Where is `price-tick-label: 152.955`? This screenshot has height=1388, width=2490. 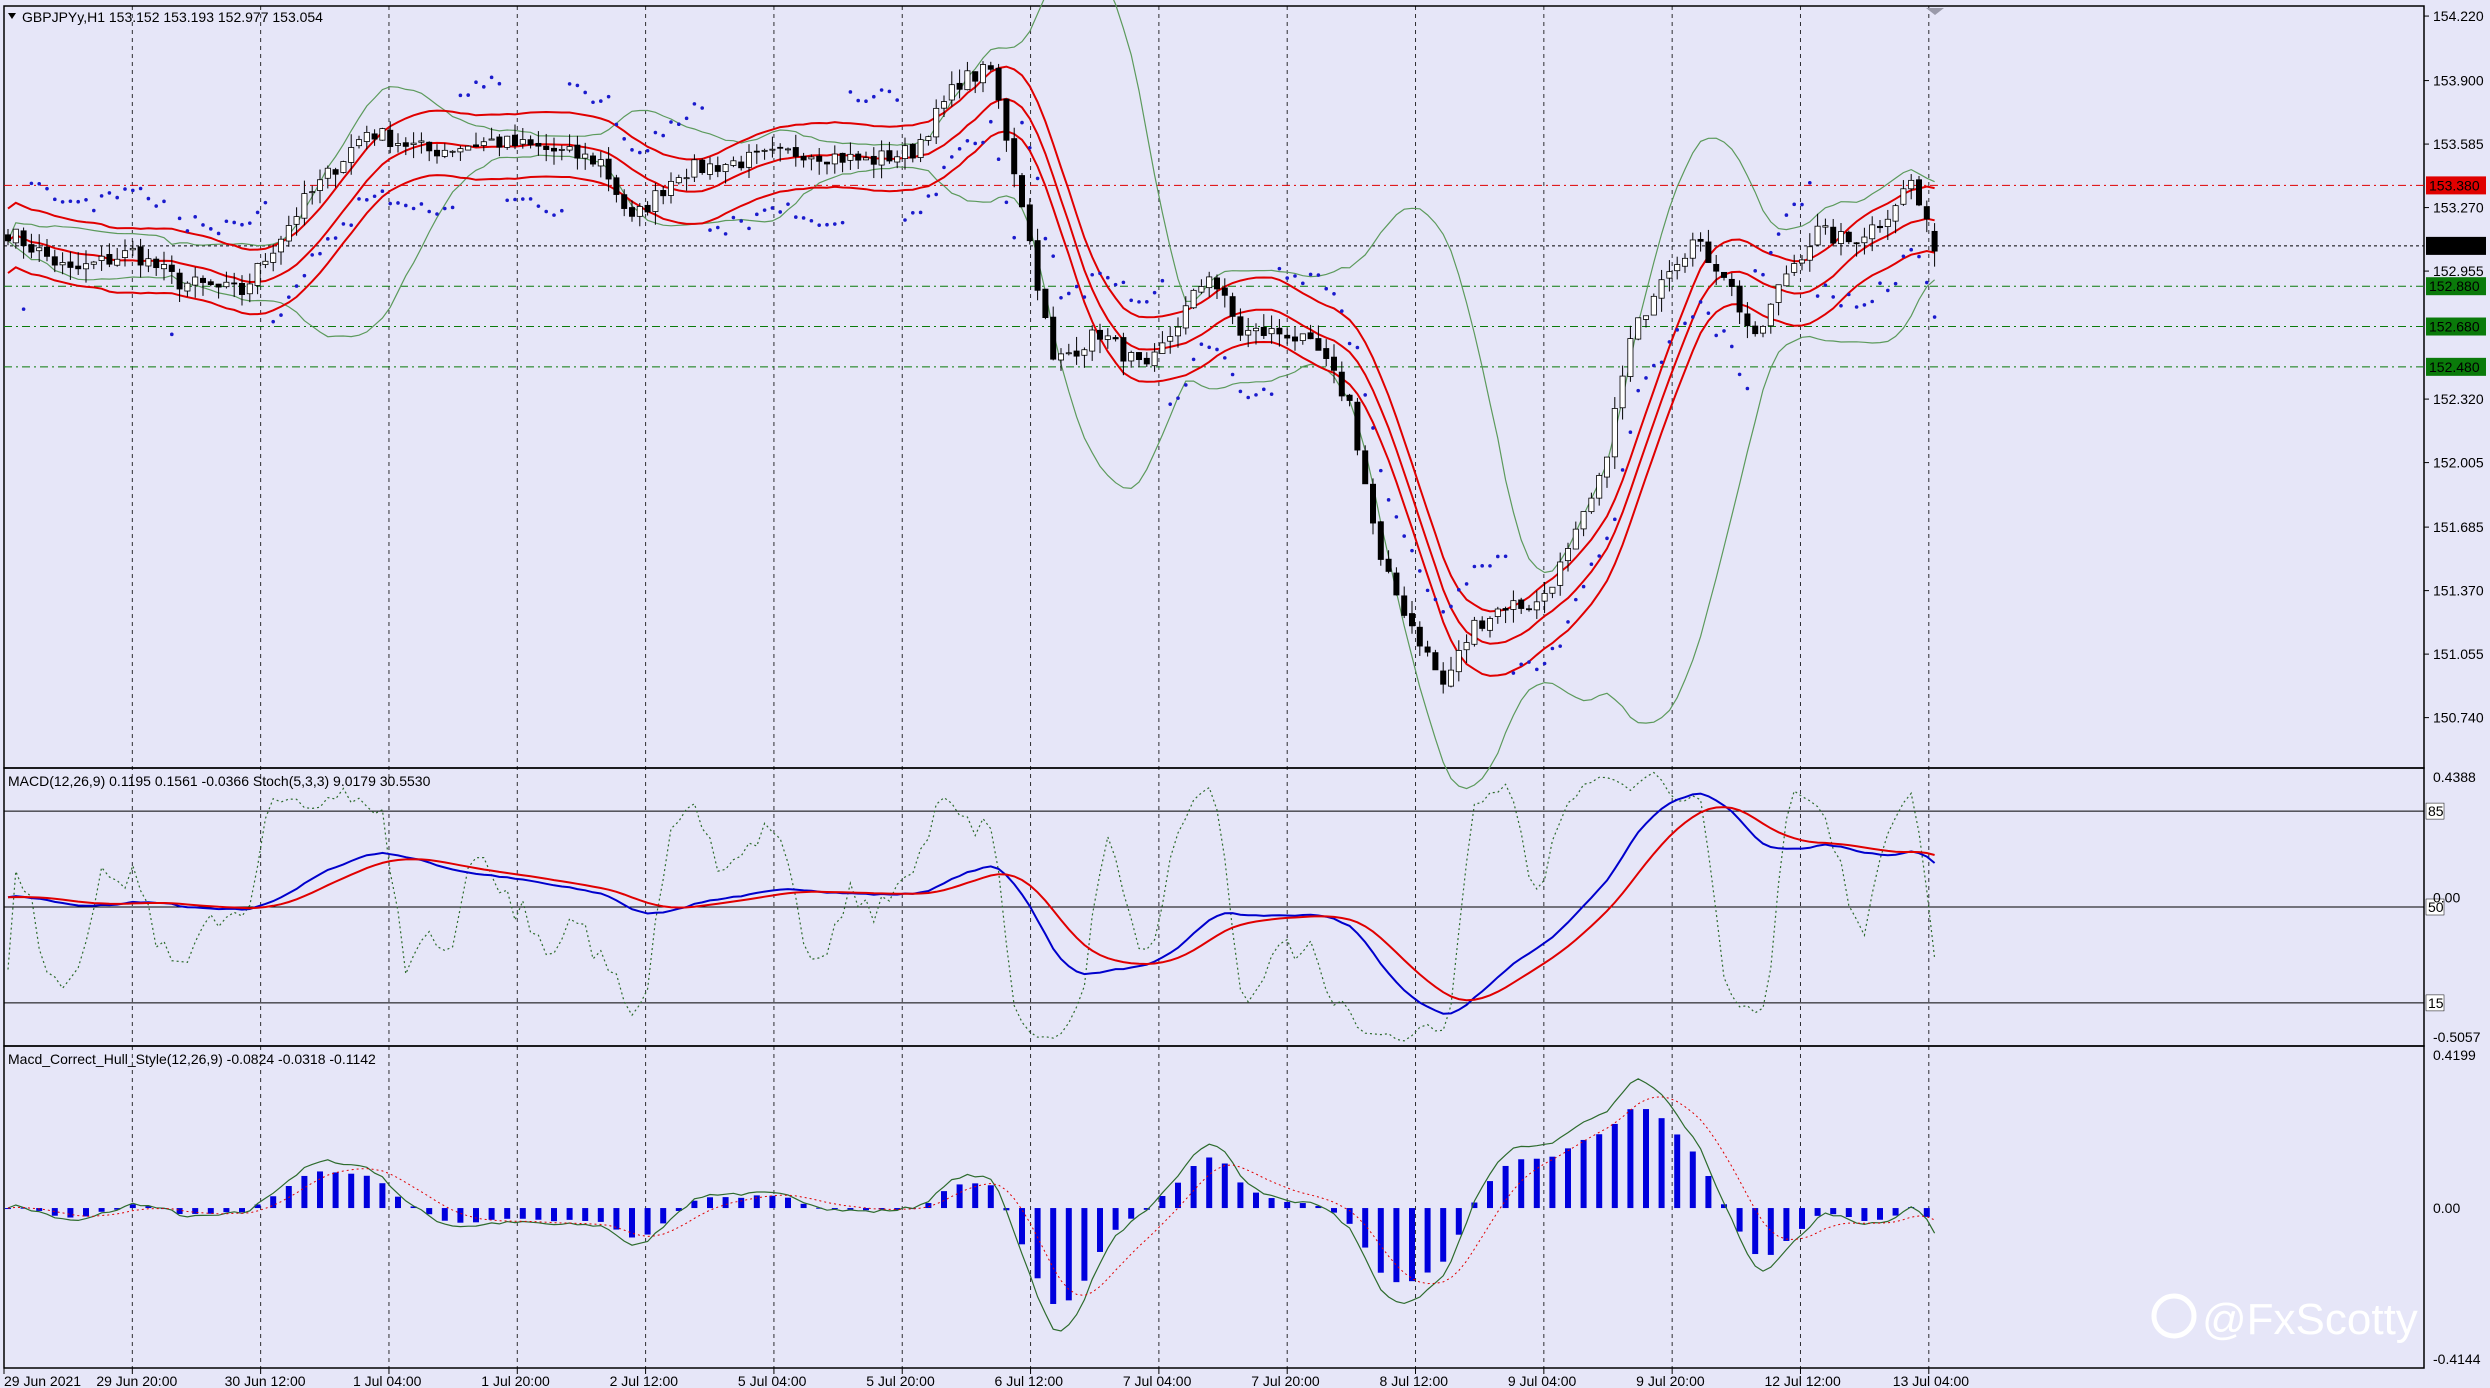 price-tick-label: 152.955 is located at coordinates (2458, 271).